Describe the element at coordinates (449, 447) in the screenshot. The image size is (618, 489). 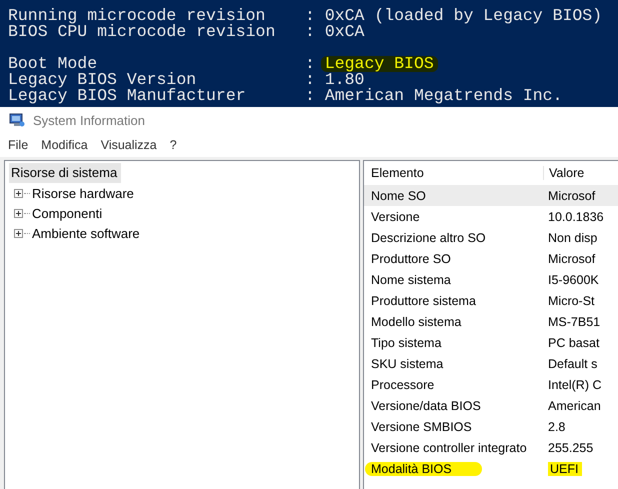
I see `table-cell: Versione controller integrato` at that location.